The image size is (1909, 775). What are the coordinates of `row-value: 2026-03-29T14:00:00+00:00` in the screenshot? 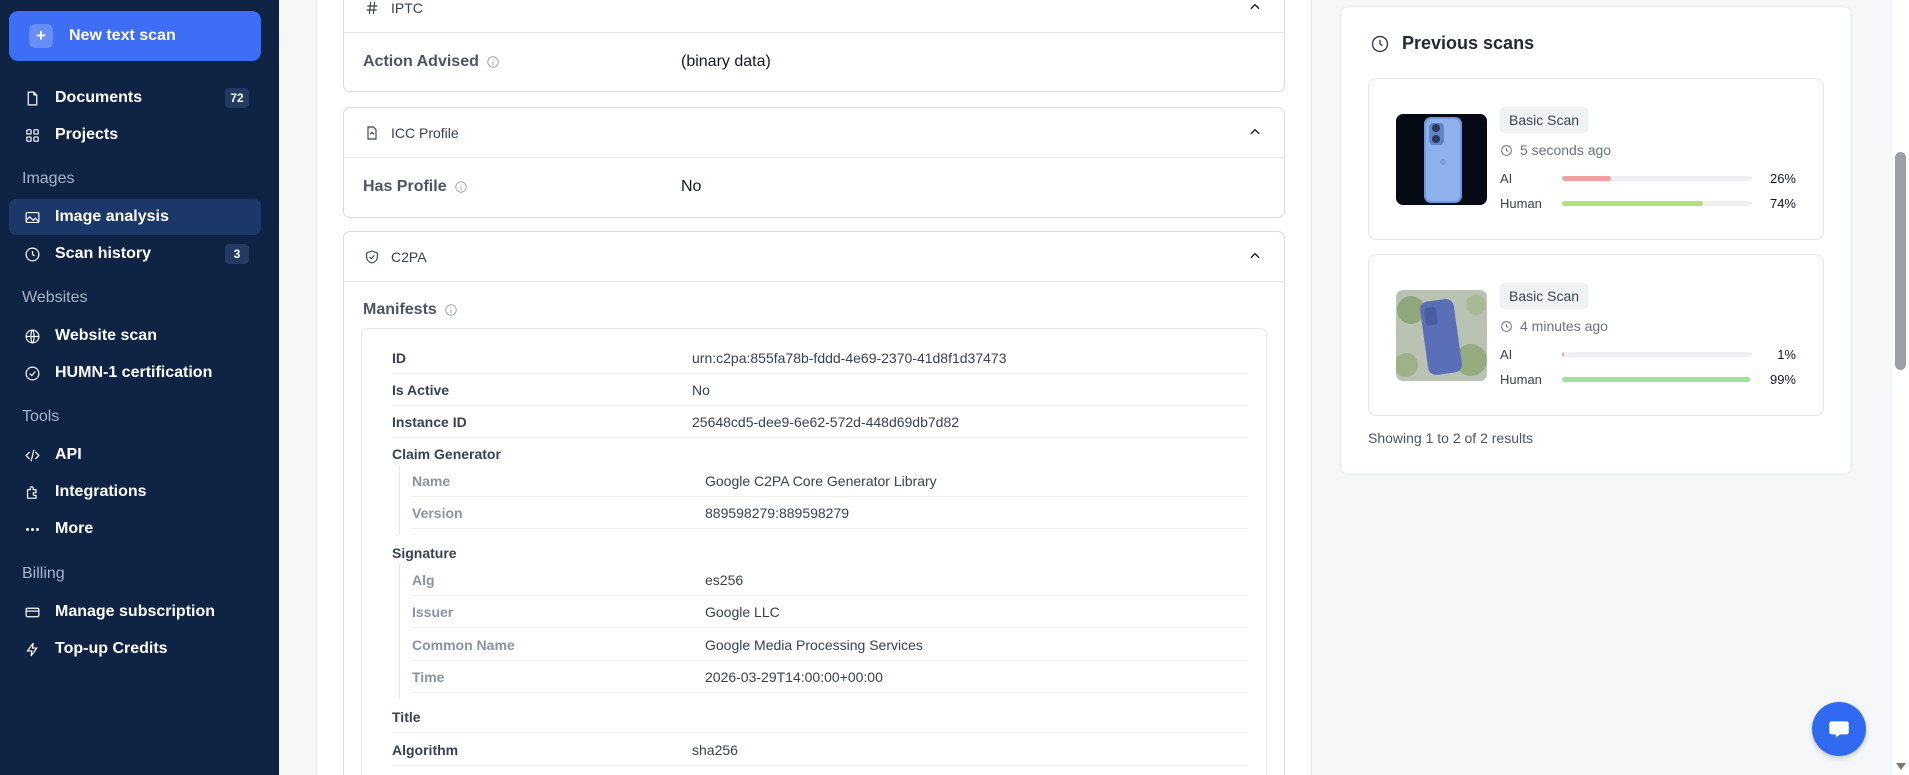 It's located at (794, 676).